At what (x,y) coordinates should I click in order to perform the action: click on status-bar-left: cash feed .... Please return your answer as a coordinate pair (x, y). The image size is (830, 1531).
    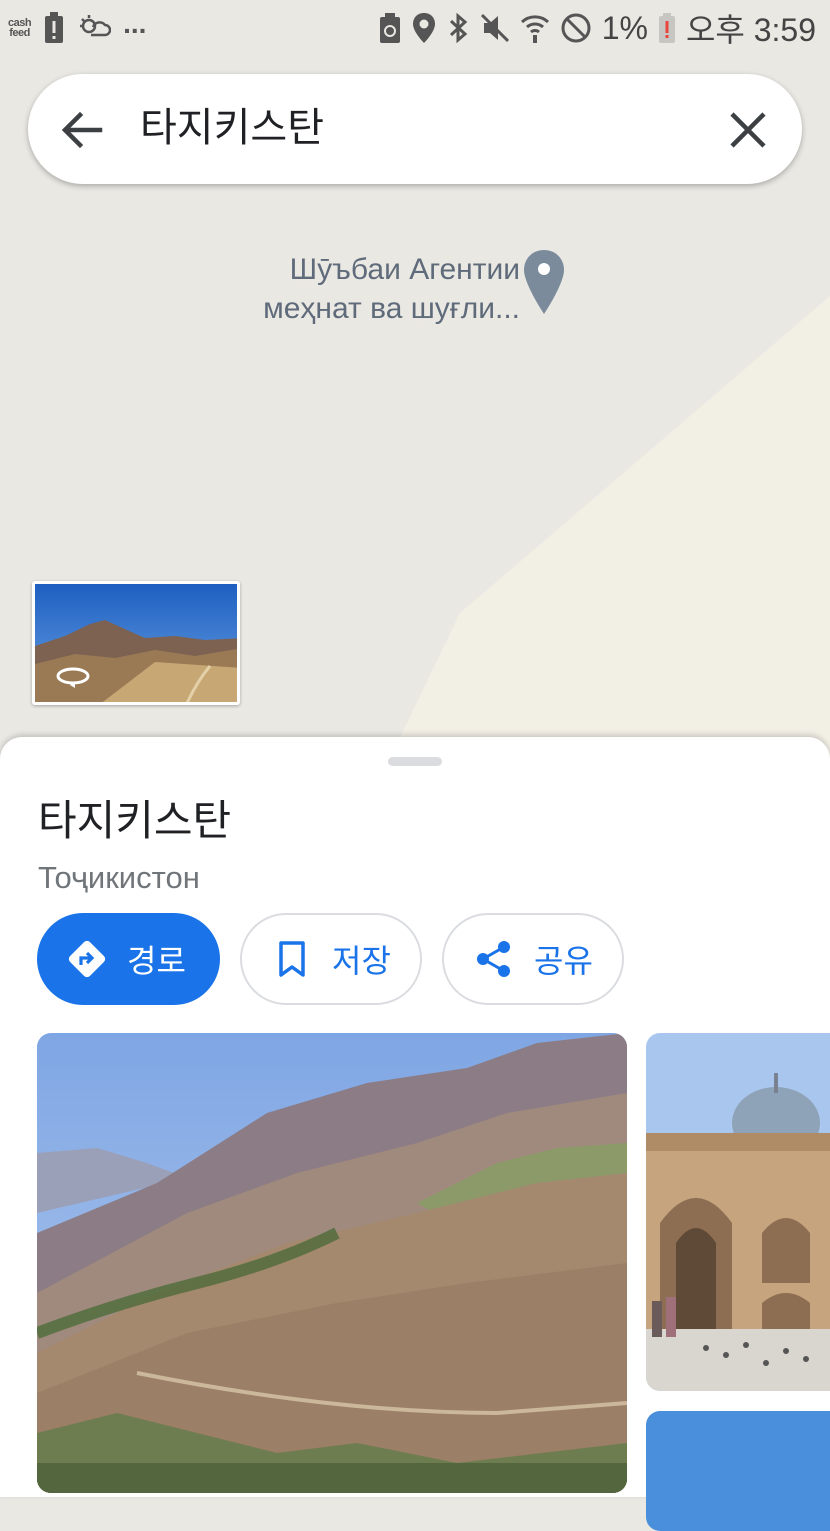
    Looking at the image, I should click on (77, 27).